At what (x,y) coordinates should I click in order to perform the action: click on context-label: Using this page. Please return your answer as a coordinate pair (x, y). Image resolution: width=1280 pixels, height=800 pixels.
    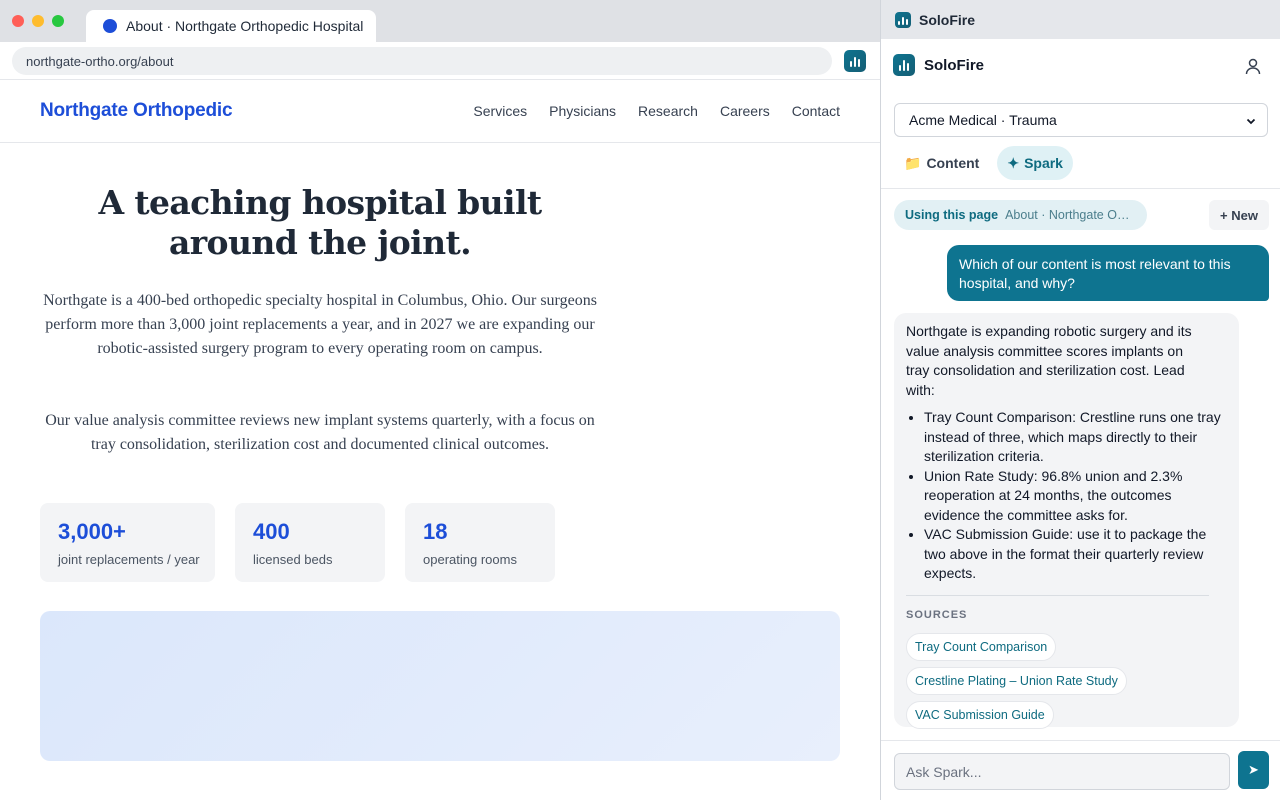
    Looking at the image, I should click on (952, 215).